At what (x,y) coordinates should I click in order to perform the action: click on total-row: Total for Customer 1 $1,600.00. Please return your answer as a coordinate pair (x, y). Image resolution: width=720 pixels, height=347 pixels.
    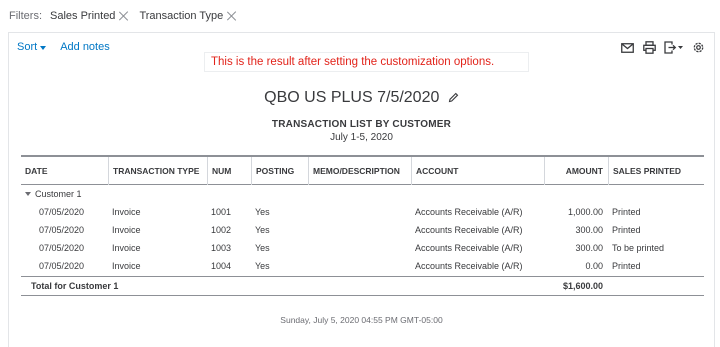
    Looking at the image, I should click on (362, 286).